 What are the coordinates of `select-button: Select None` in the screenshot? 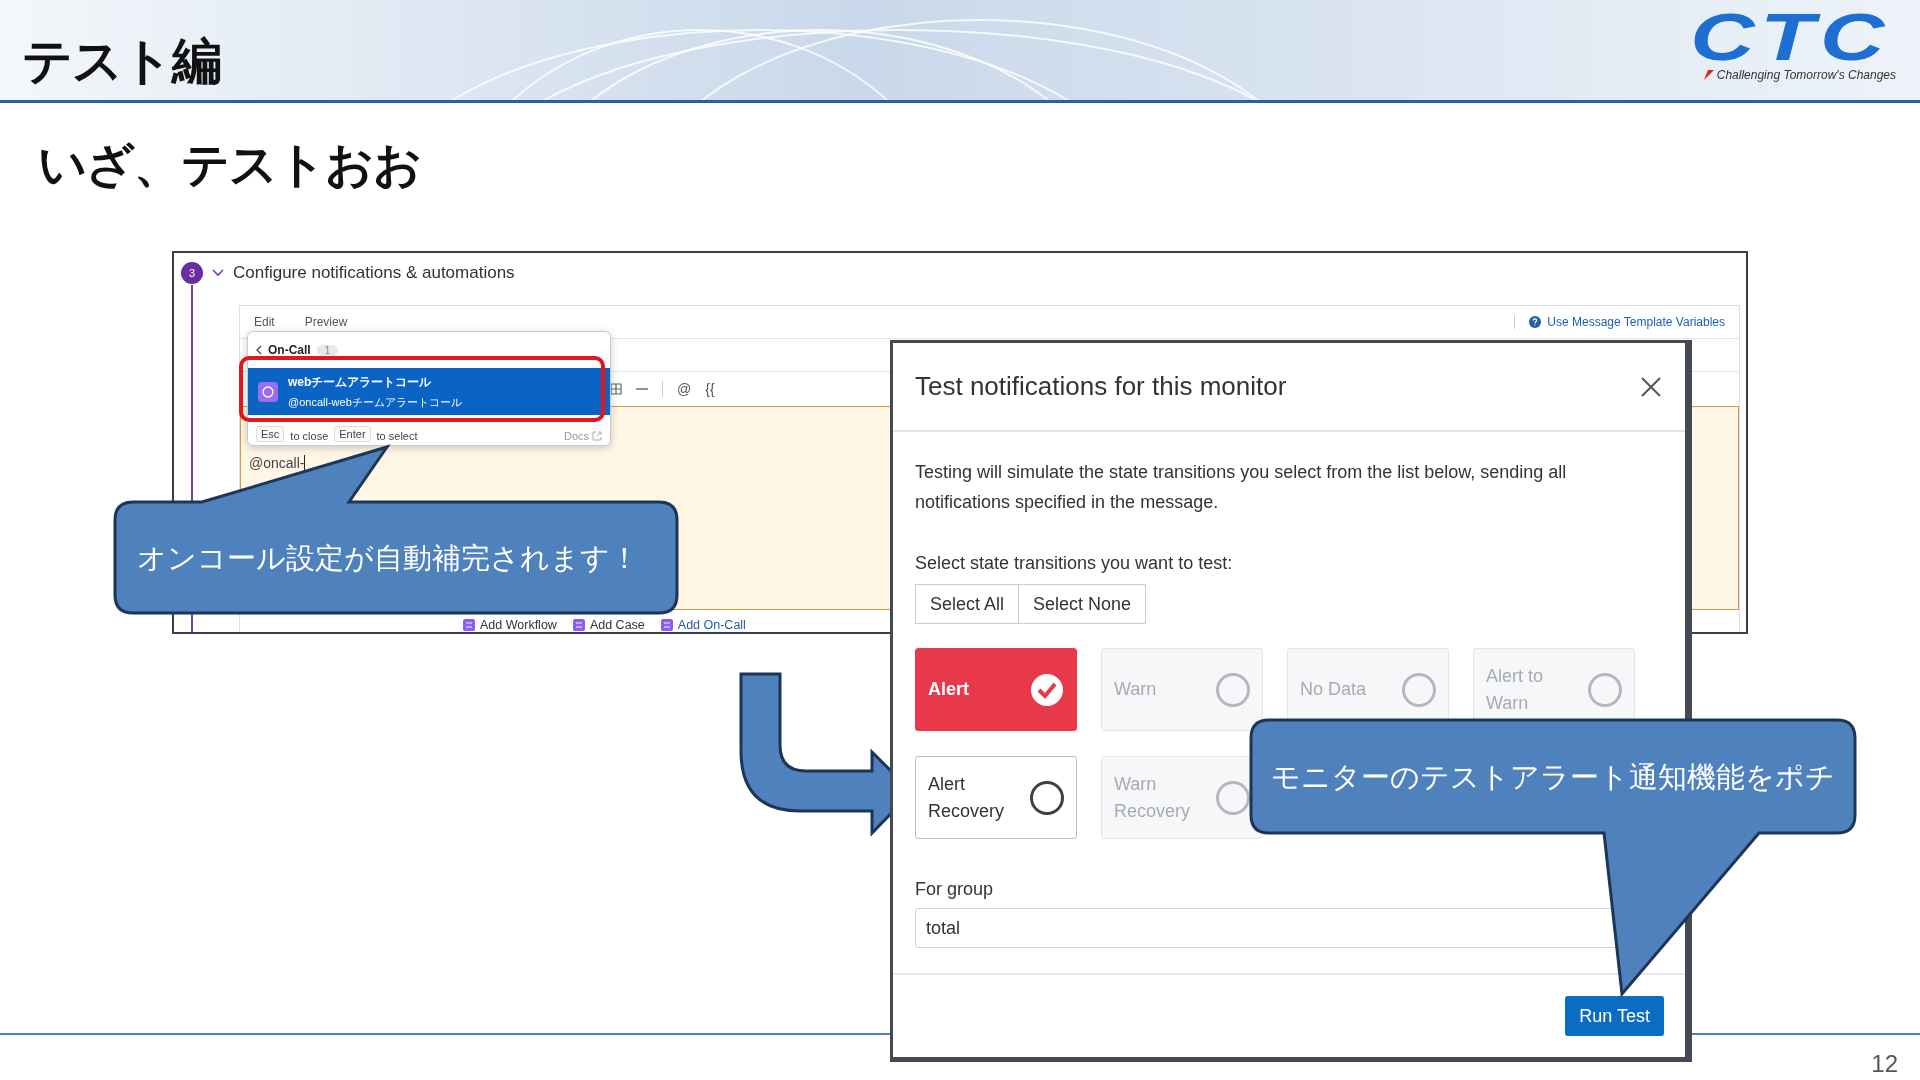 It's located at (1083, 604).